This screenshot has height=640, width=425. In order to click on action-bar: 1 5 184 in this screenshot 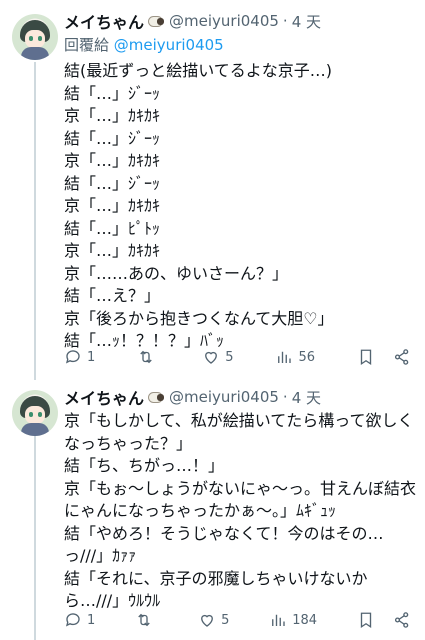, I will do `click(237, 620)`.